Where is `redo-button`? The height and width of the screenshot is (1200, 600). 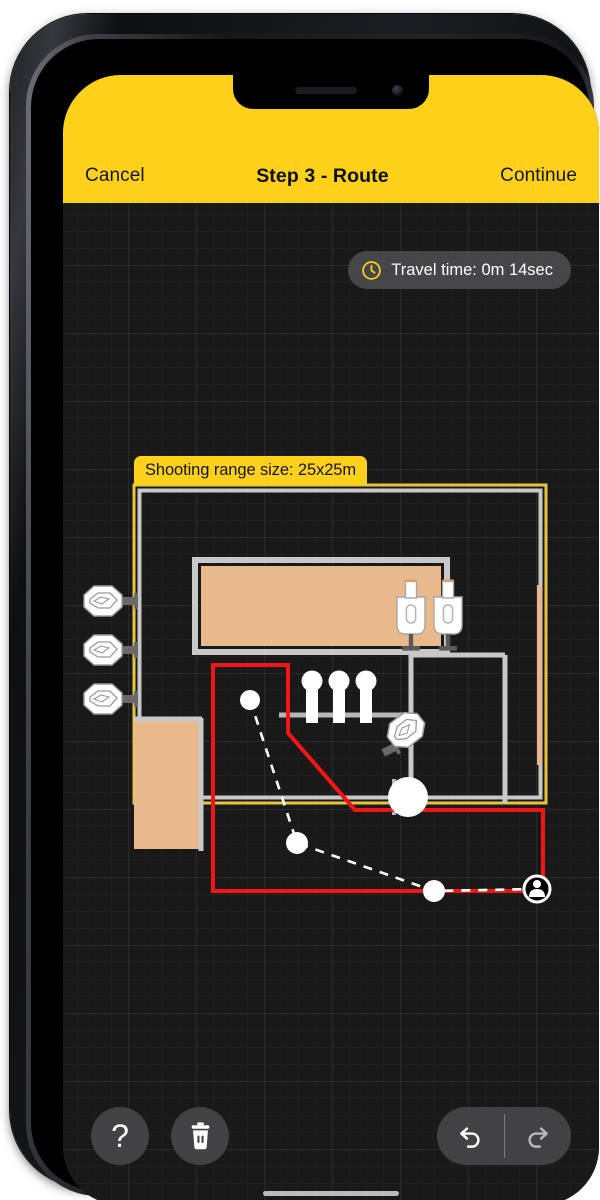
redo-button is located at coordinates (538, 1136).